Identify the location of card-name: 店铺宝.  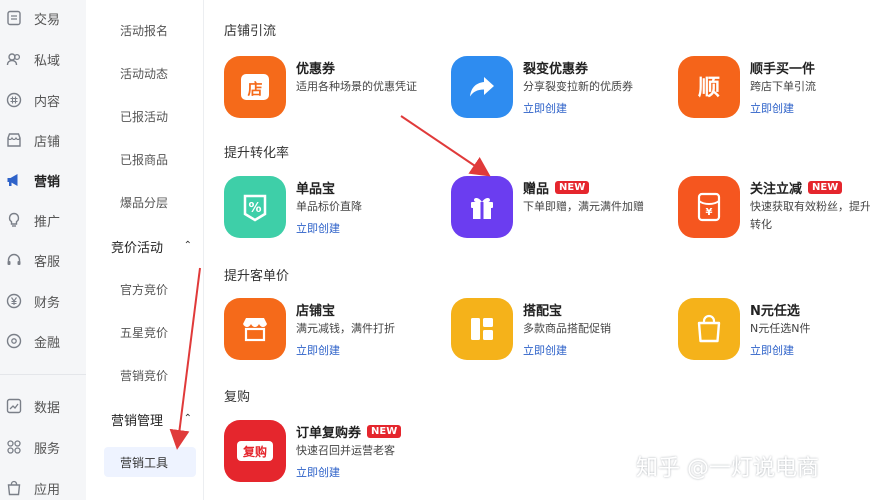
(316, 311).